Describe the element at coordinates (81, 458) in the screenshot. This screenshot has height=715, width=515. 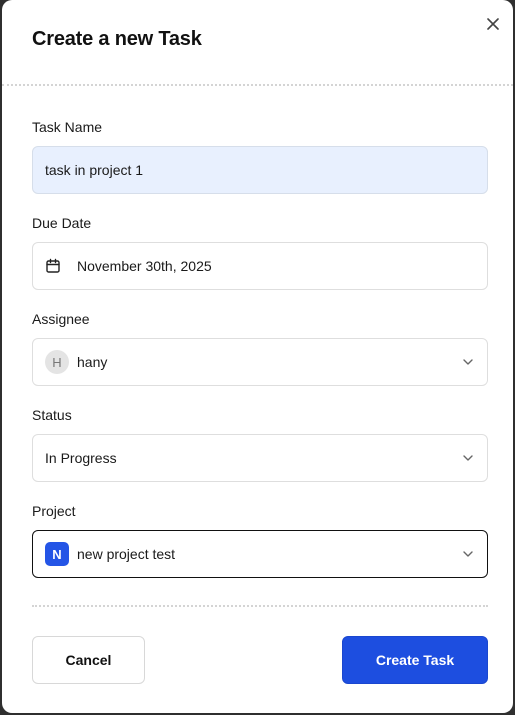
I see `status-value: In Progress` at that location.